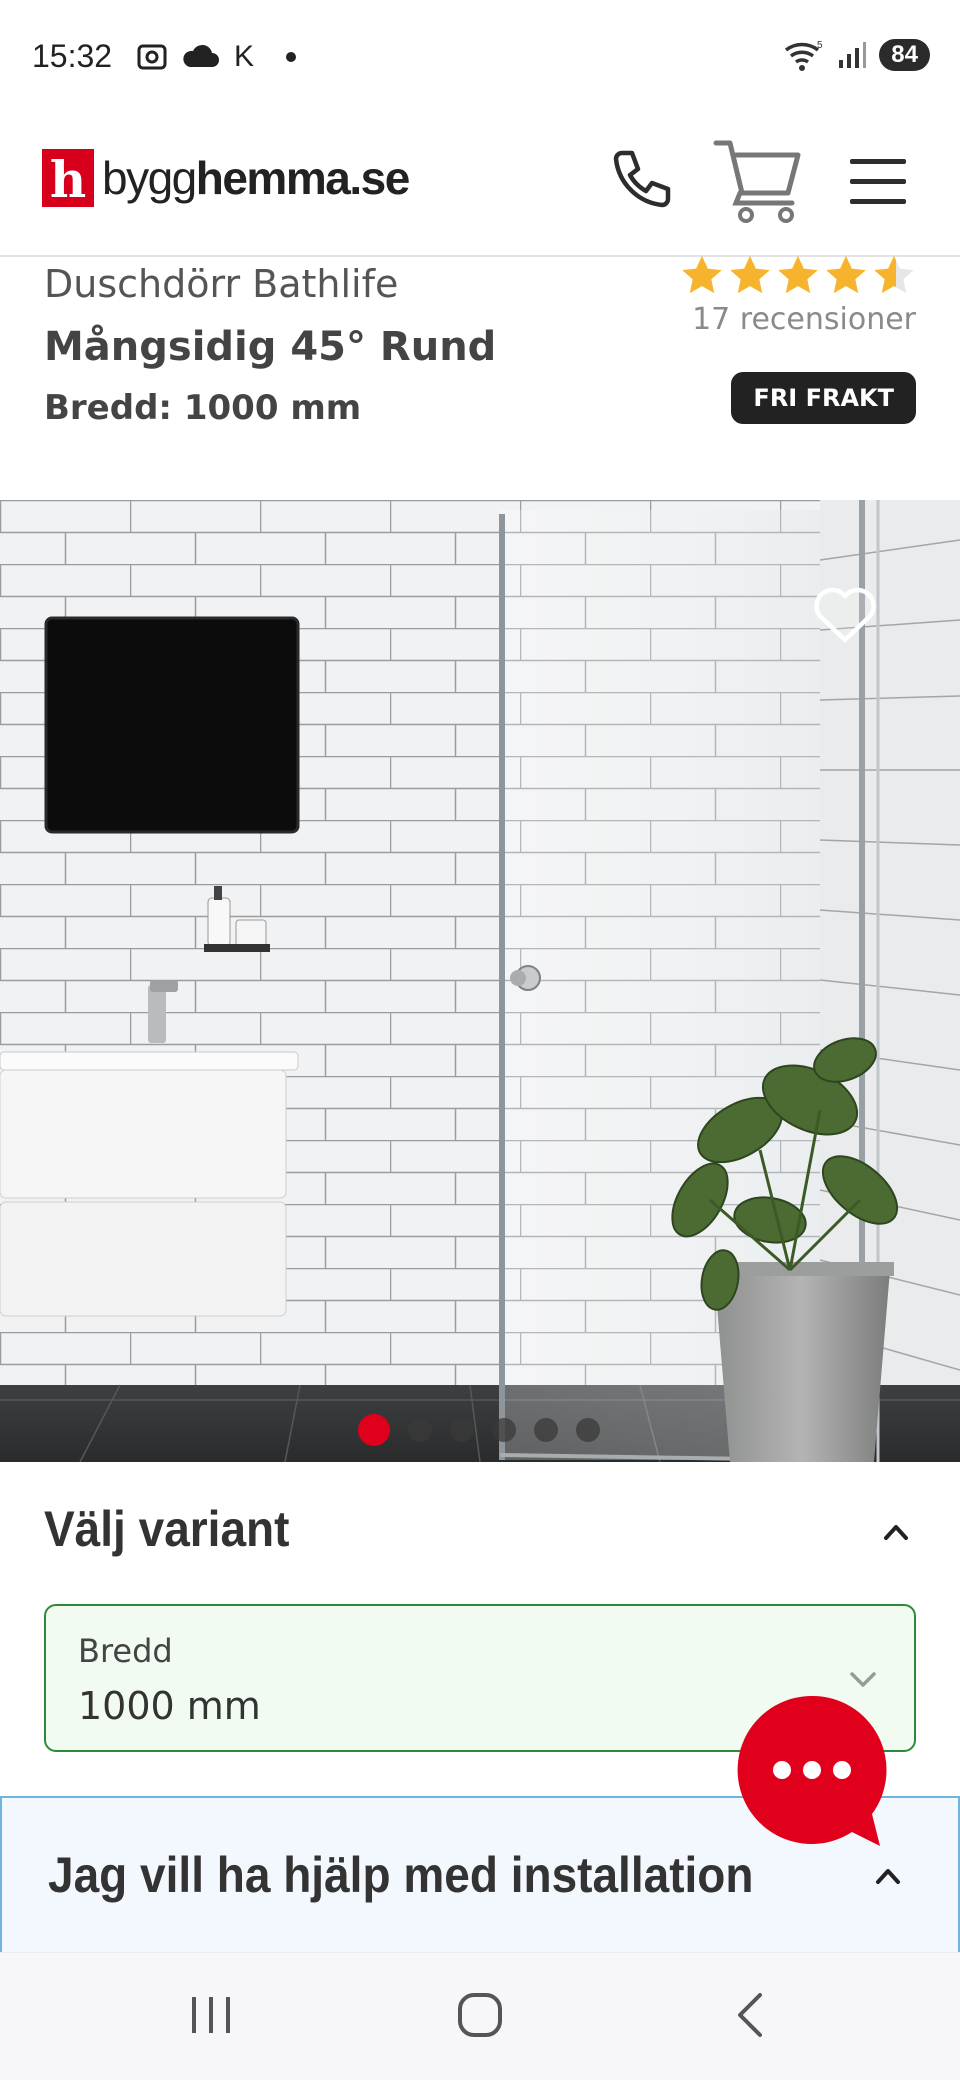 The height and width of the screenshot is (2080, 960). Describe the element at coordinates (221, 284) in the screenshot. I see `product-brand: Duschdörr Bathlife` at that location.